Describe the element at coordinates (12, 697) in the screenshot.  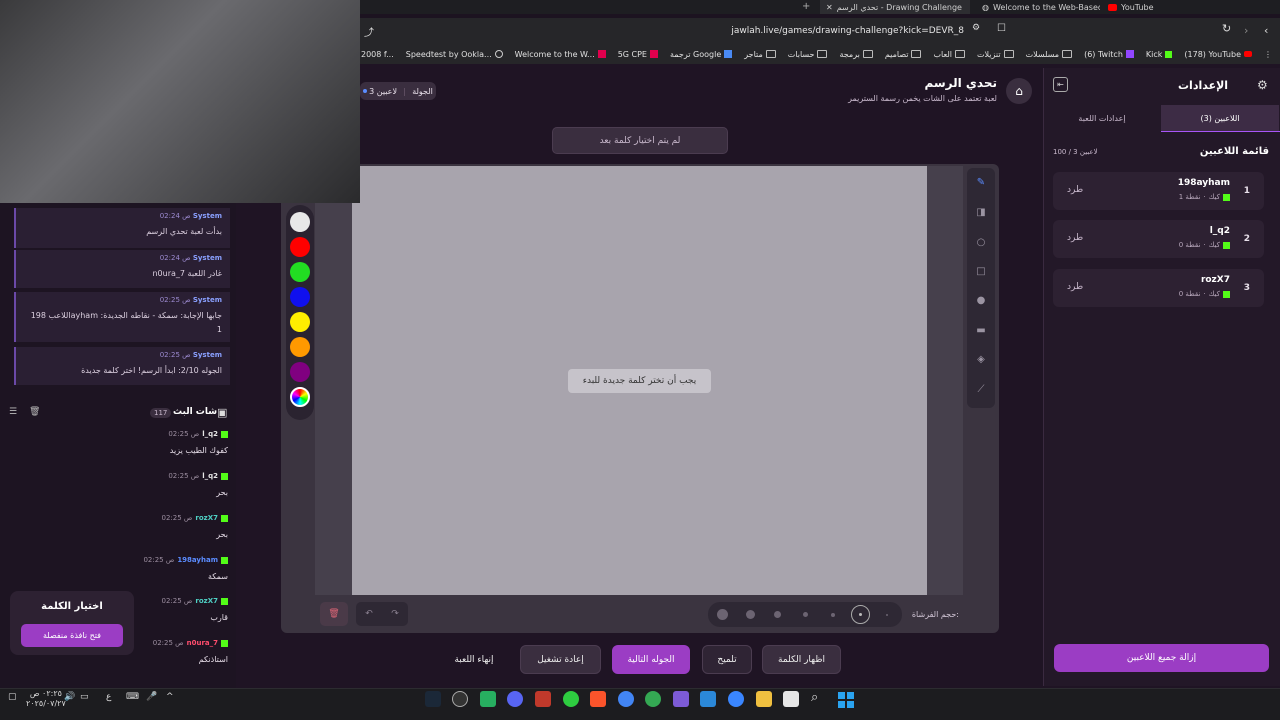
I see `notification-icon: ▢` at that location.